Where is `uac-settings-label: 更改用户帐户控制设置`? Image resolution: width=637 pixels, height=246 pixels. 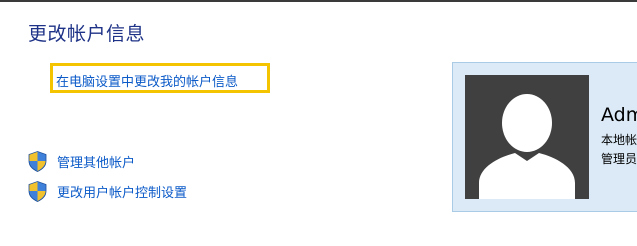
uac-settings-label: 更改用户帐户控制设置 is located at coordinates (122, 193).